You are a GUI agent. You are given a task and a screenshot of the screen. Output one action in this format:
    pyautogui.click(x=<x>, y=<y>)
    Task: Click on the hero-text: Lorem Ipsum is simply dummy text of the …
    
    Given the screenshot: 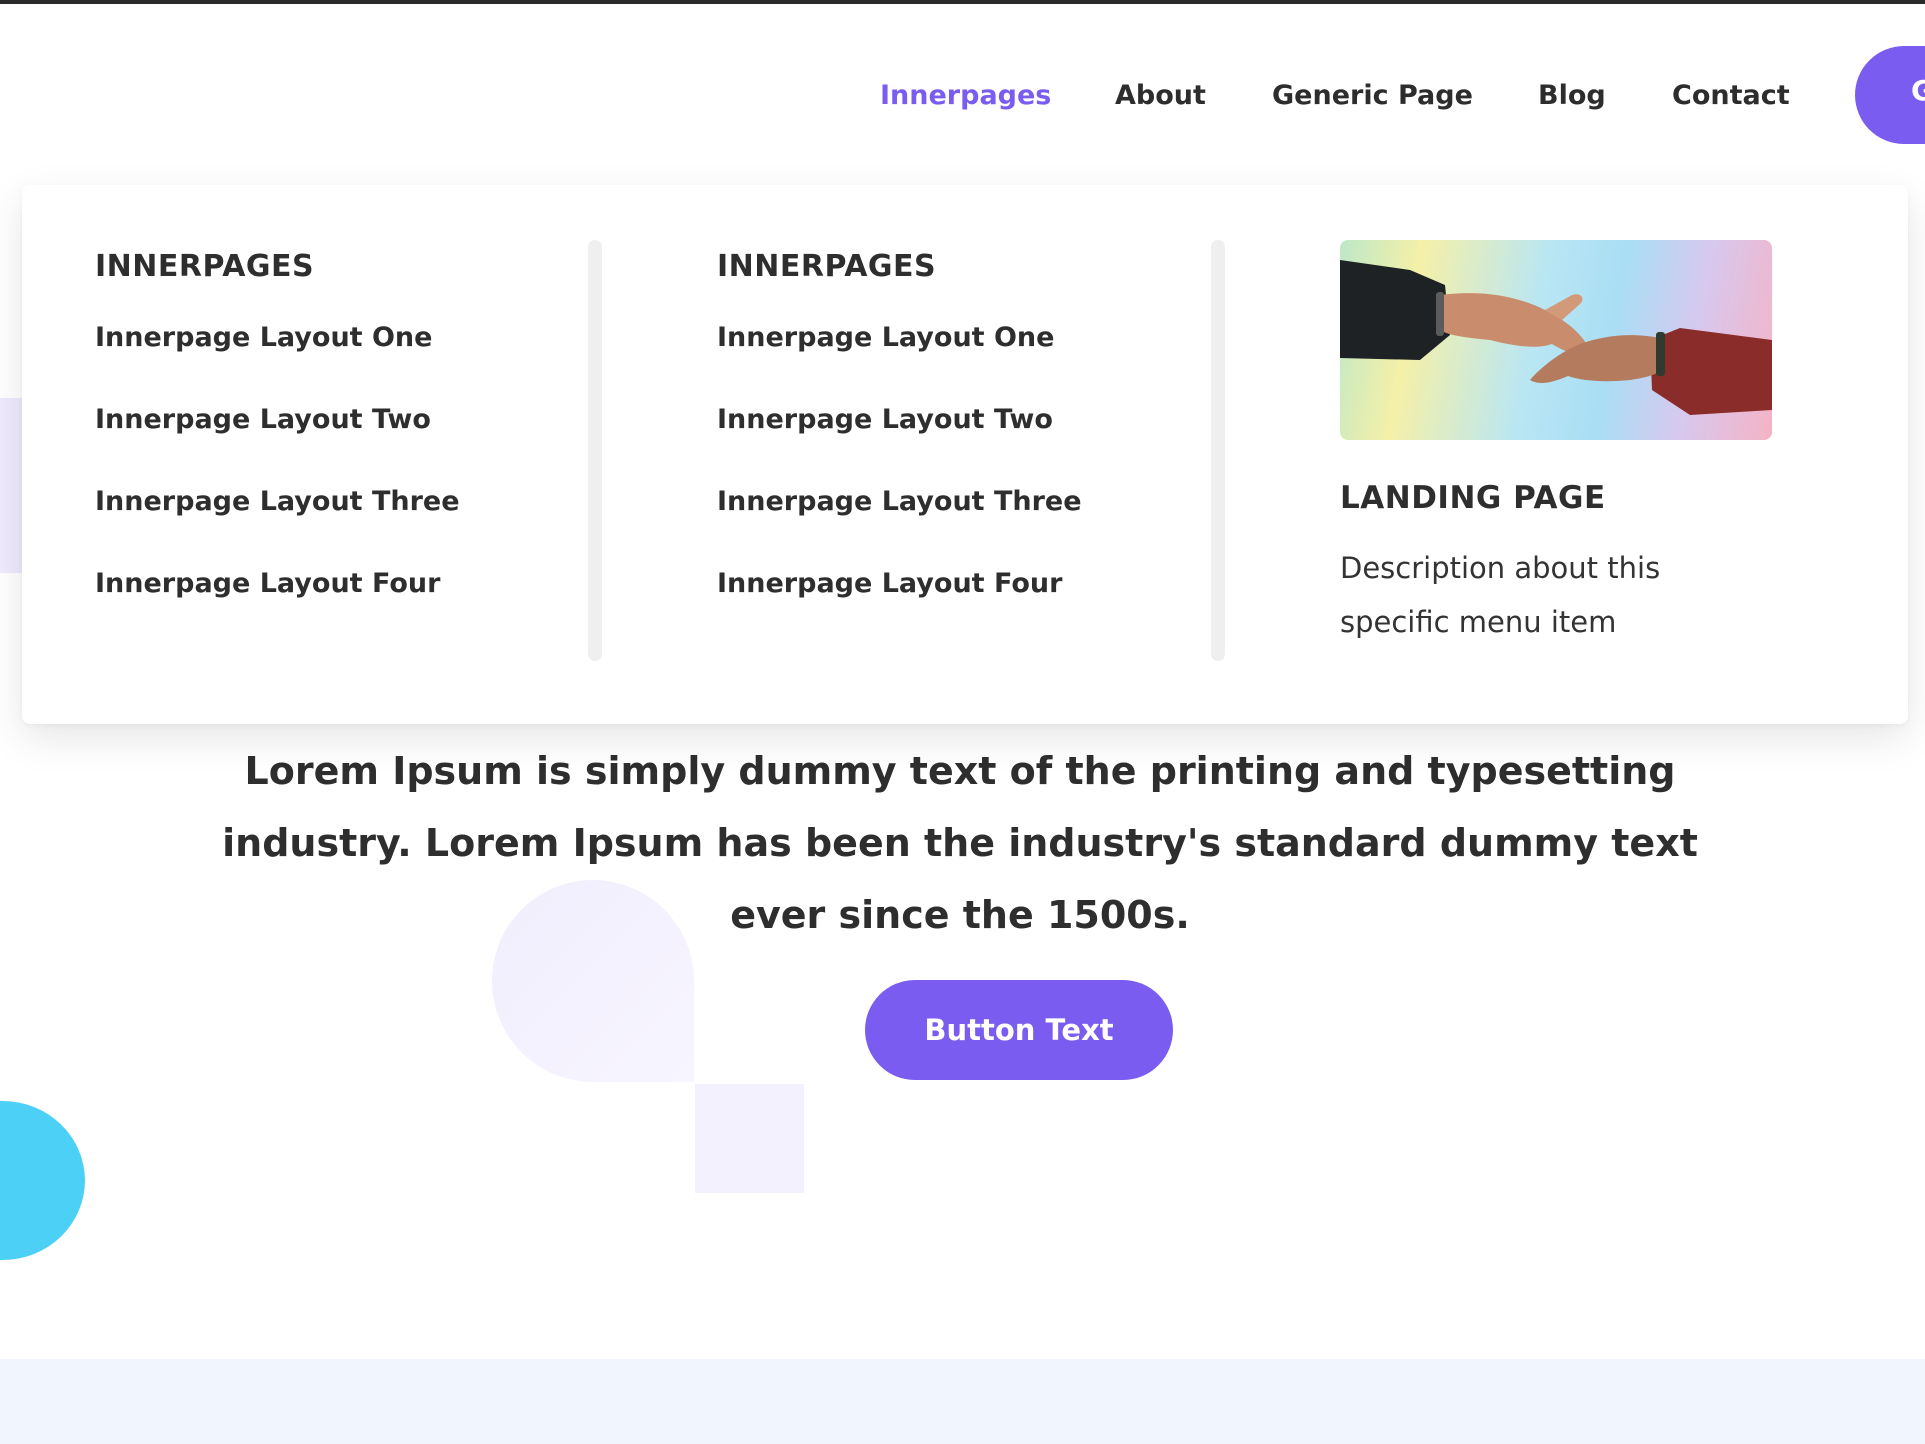 What is the action you would take?
    pyautogui.click(x=960, y=843)
    